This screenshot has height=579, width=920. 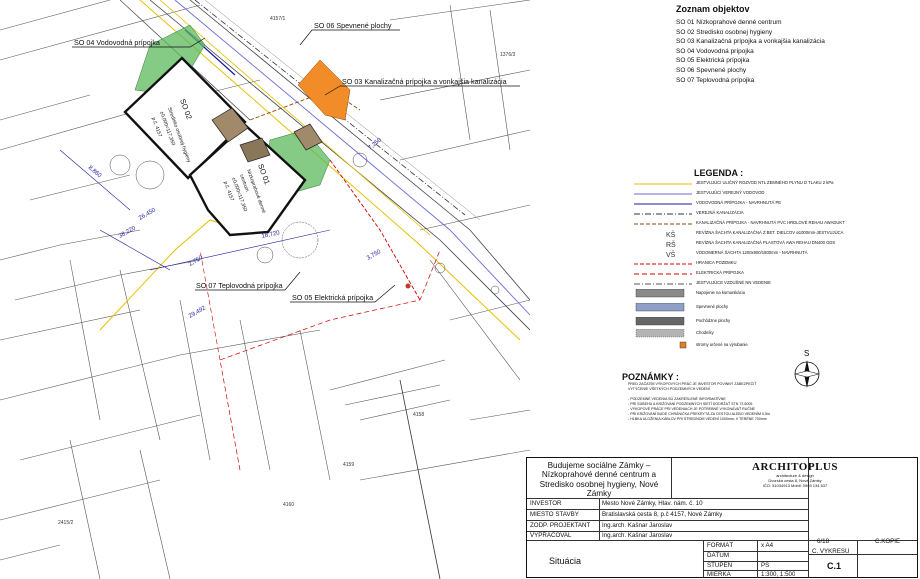 I want to click on dimension-value: 8,860, so click(x=95, y=172).